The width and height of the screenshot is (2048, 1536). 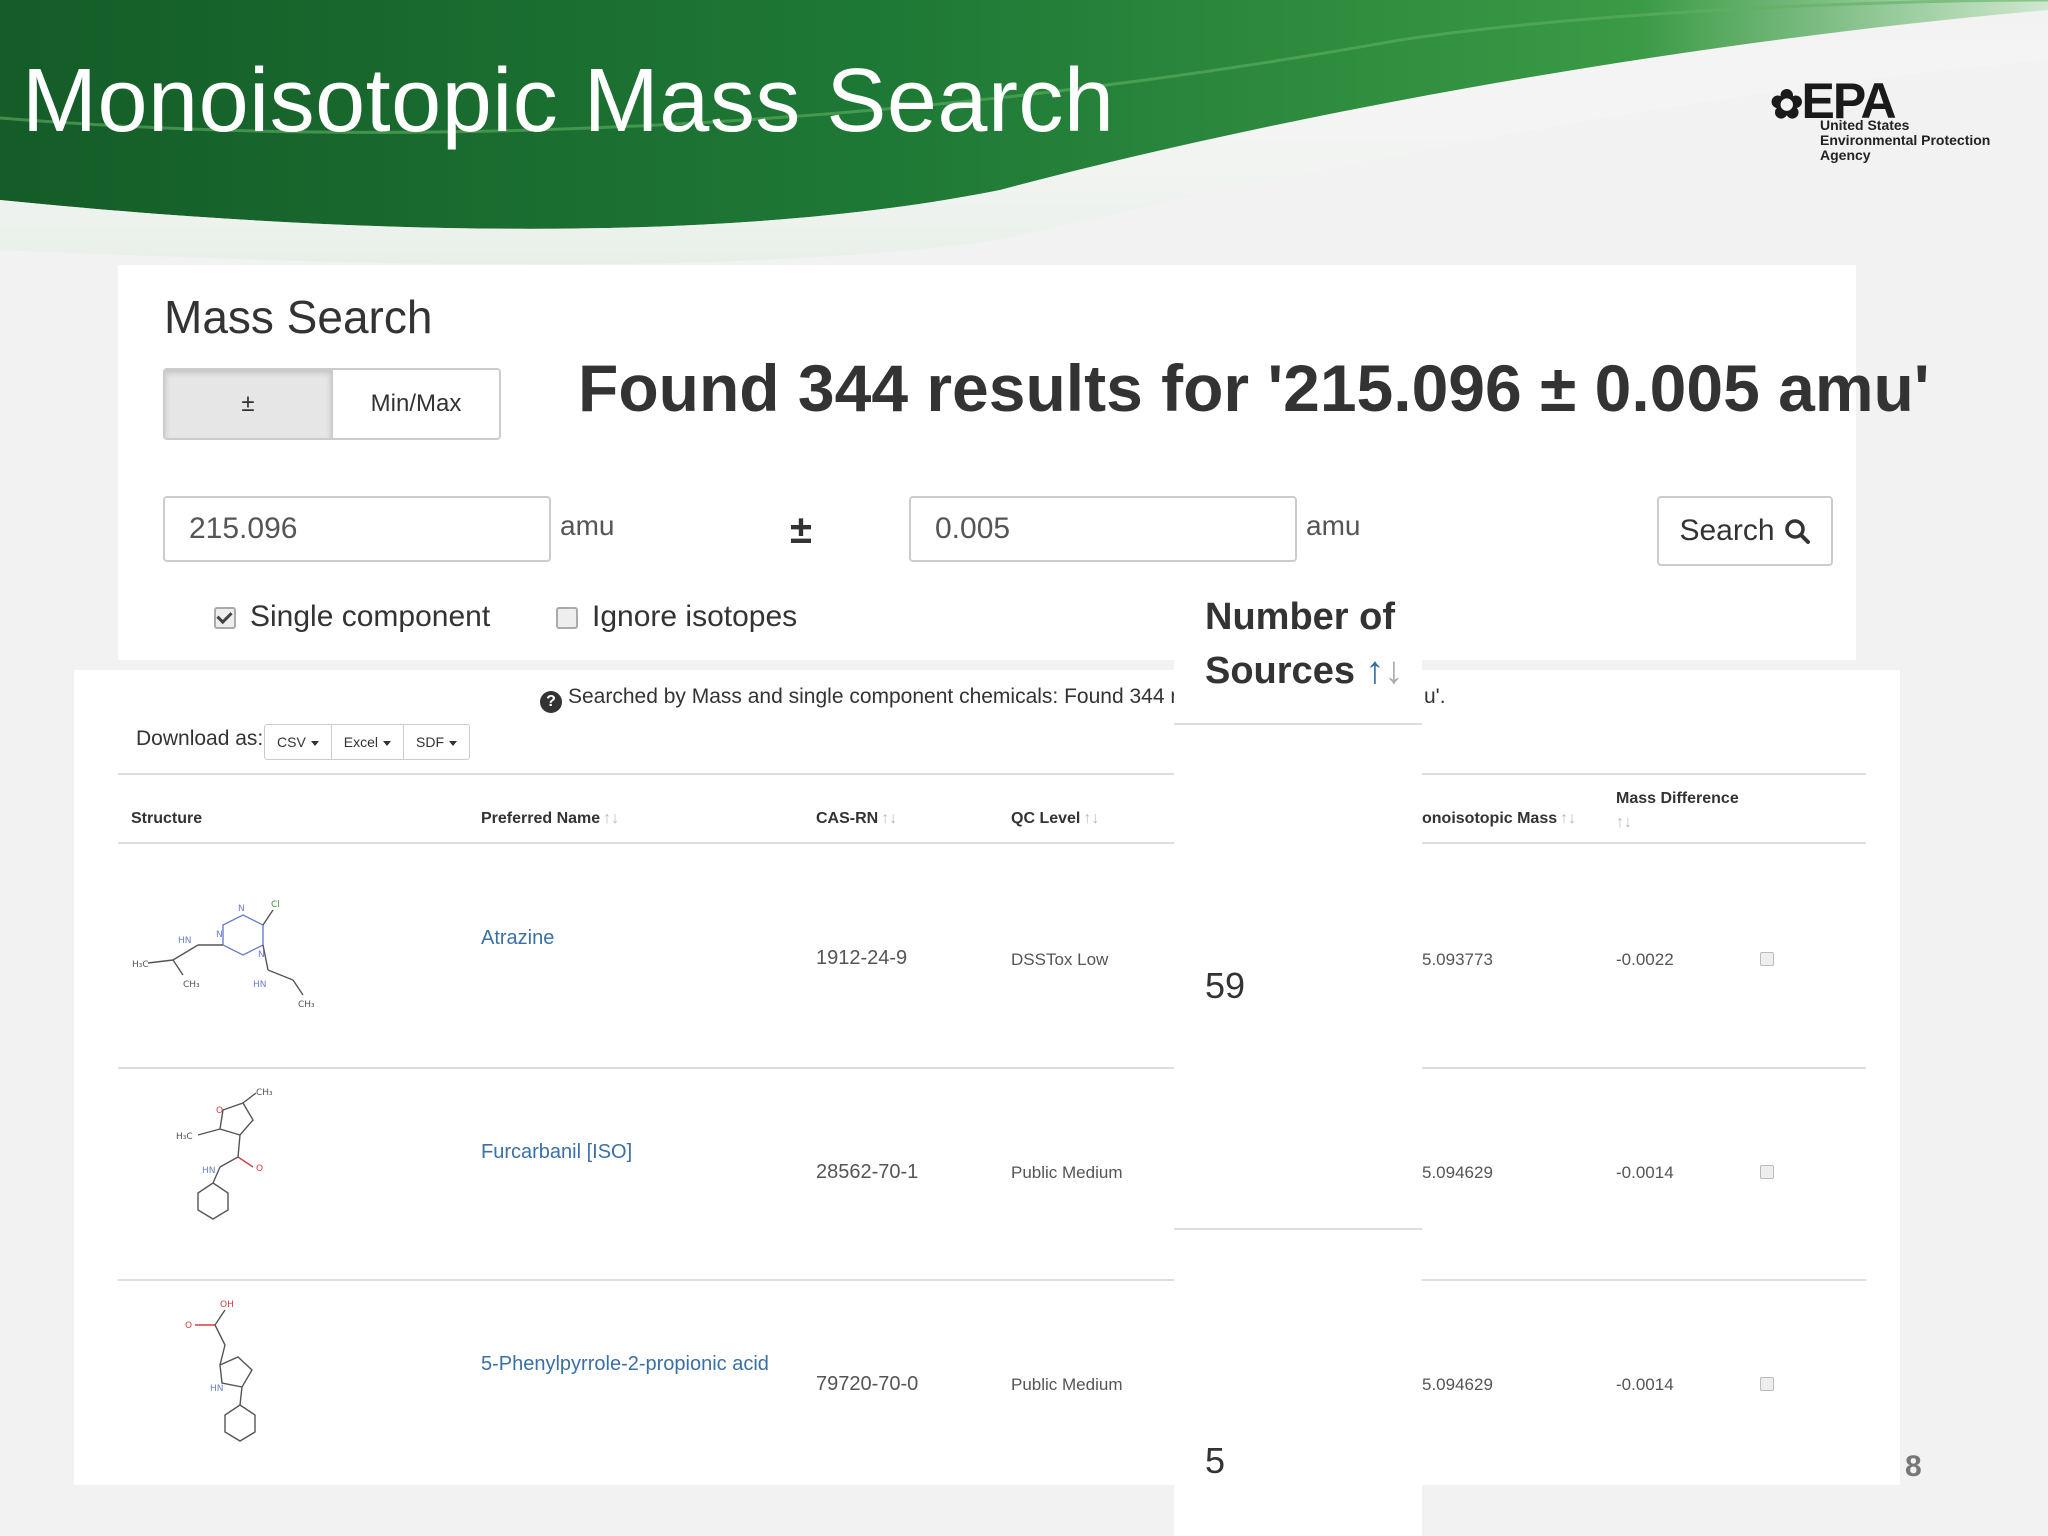 I want to click on search-button: Search, so click(x=1745, y=531).